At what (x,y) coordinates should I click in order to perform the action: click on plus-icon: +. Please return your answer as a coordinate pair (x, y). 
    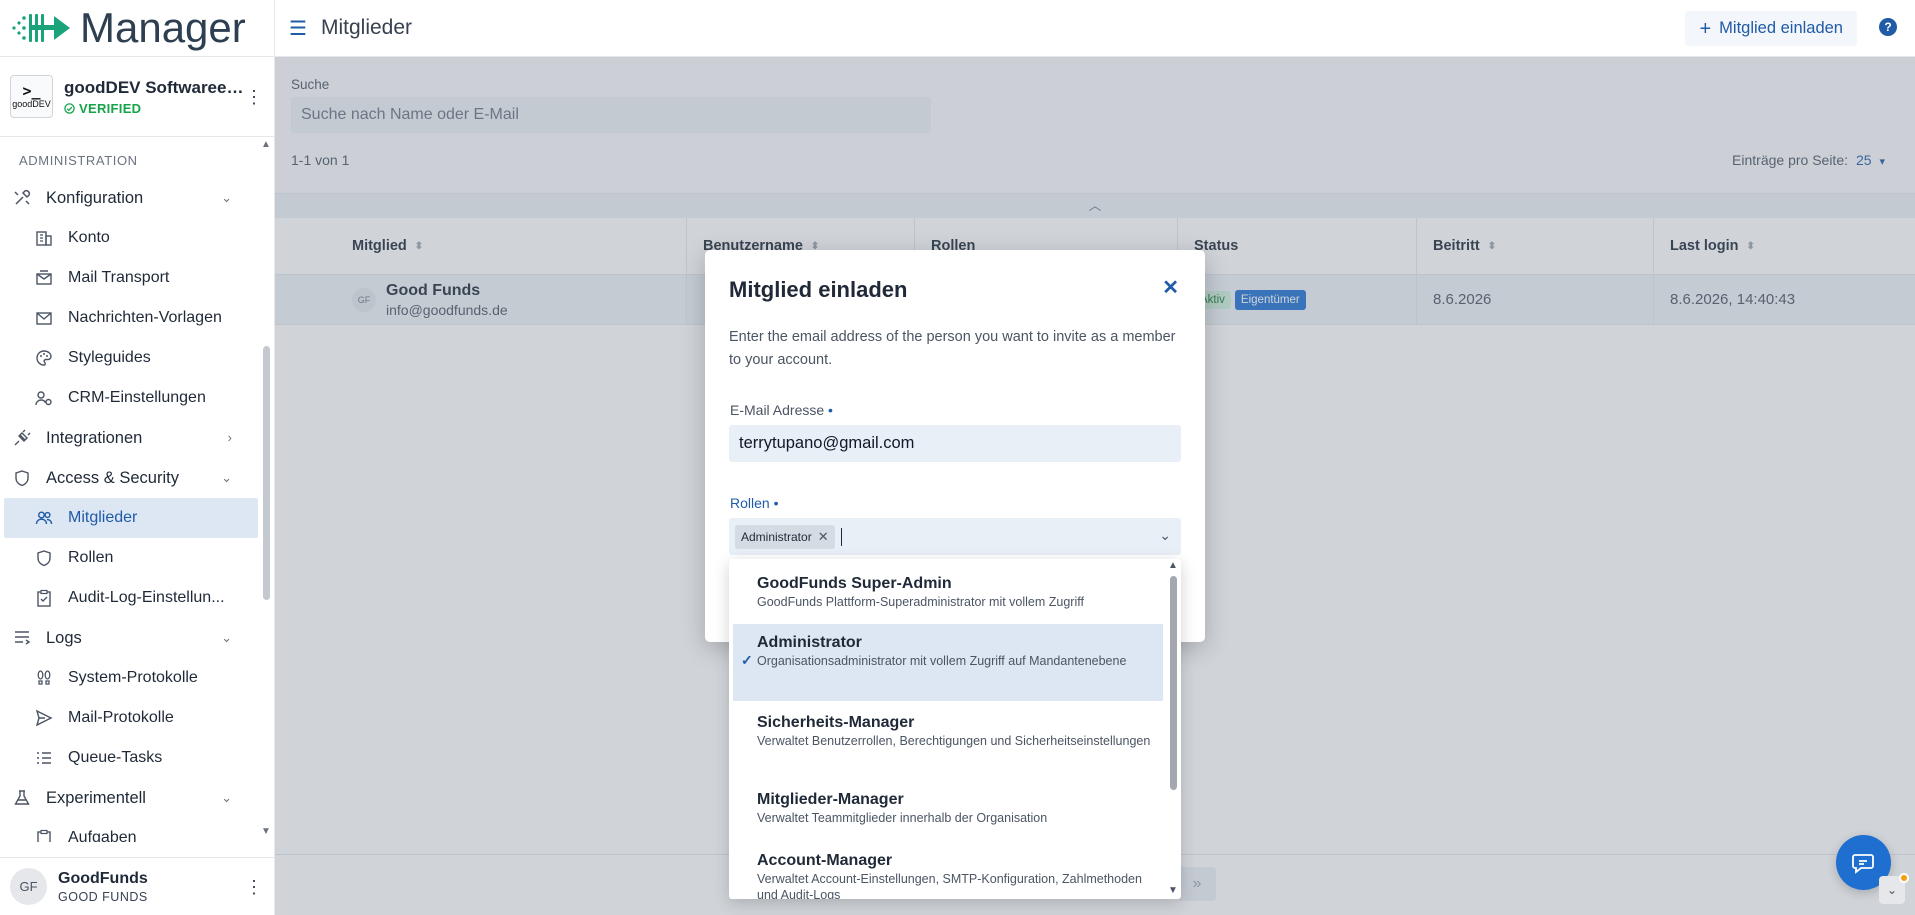
    Looking at the image, I should click on (1705, 28).